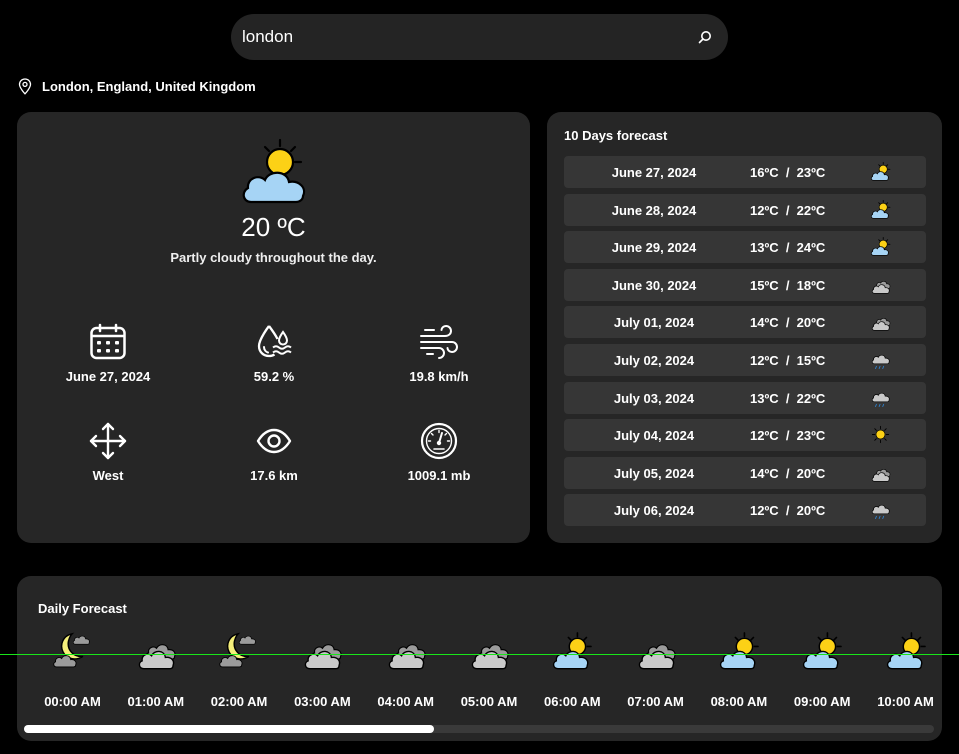 This screenshot has height=754, width=959. Describe the element at coordinates (489, 701) in the screenshot. I see `hourly-time: 05:00 AM` at that location.